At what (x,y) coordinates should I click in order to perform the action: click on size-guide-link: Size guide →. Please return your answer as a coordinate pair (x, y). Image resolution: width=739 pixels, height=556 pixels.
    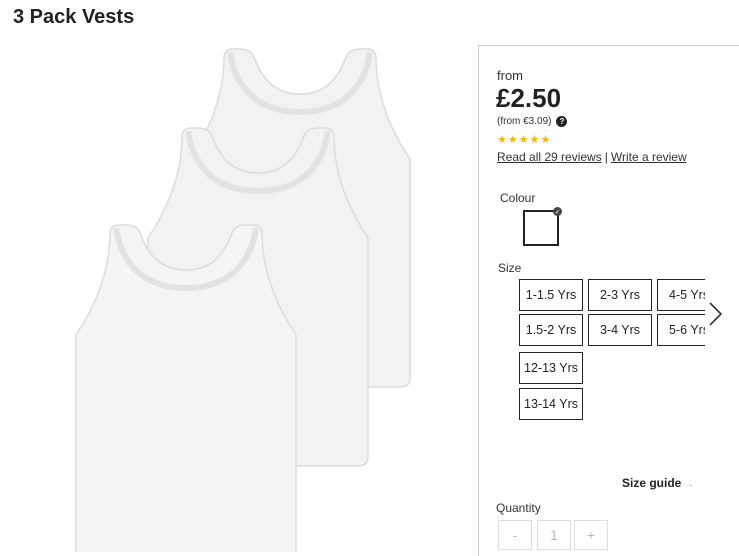
    Looking at the image, I should click on (658, 483).